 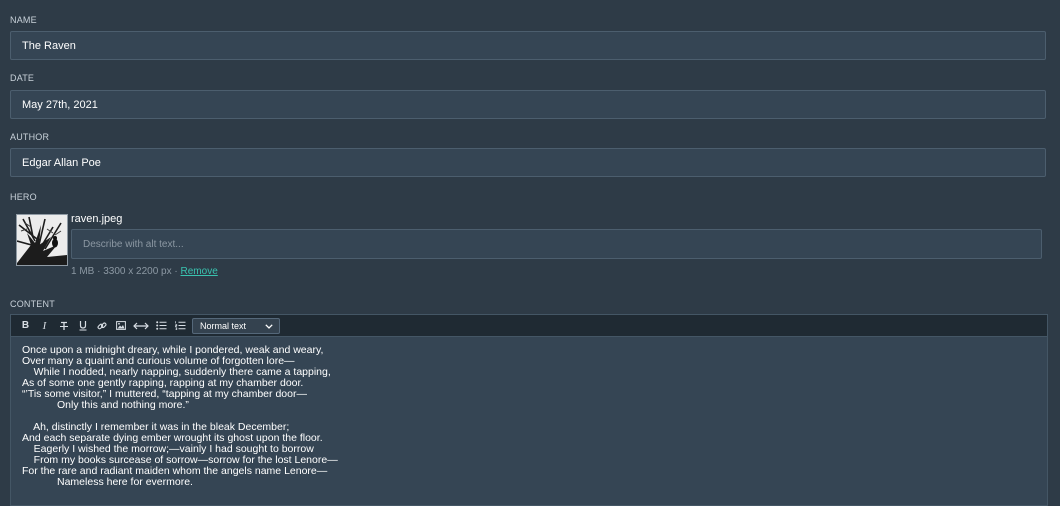 I want to click on content-label: CONTENT, so click(x=32, y=304).